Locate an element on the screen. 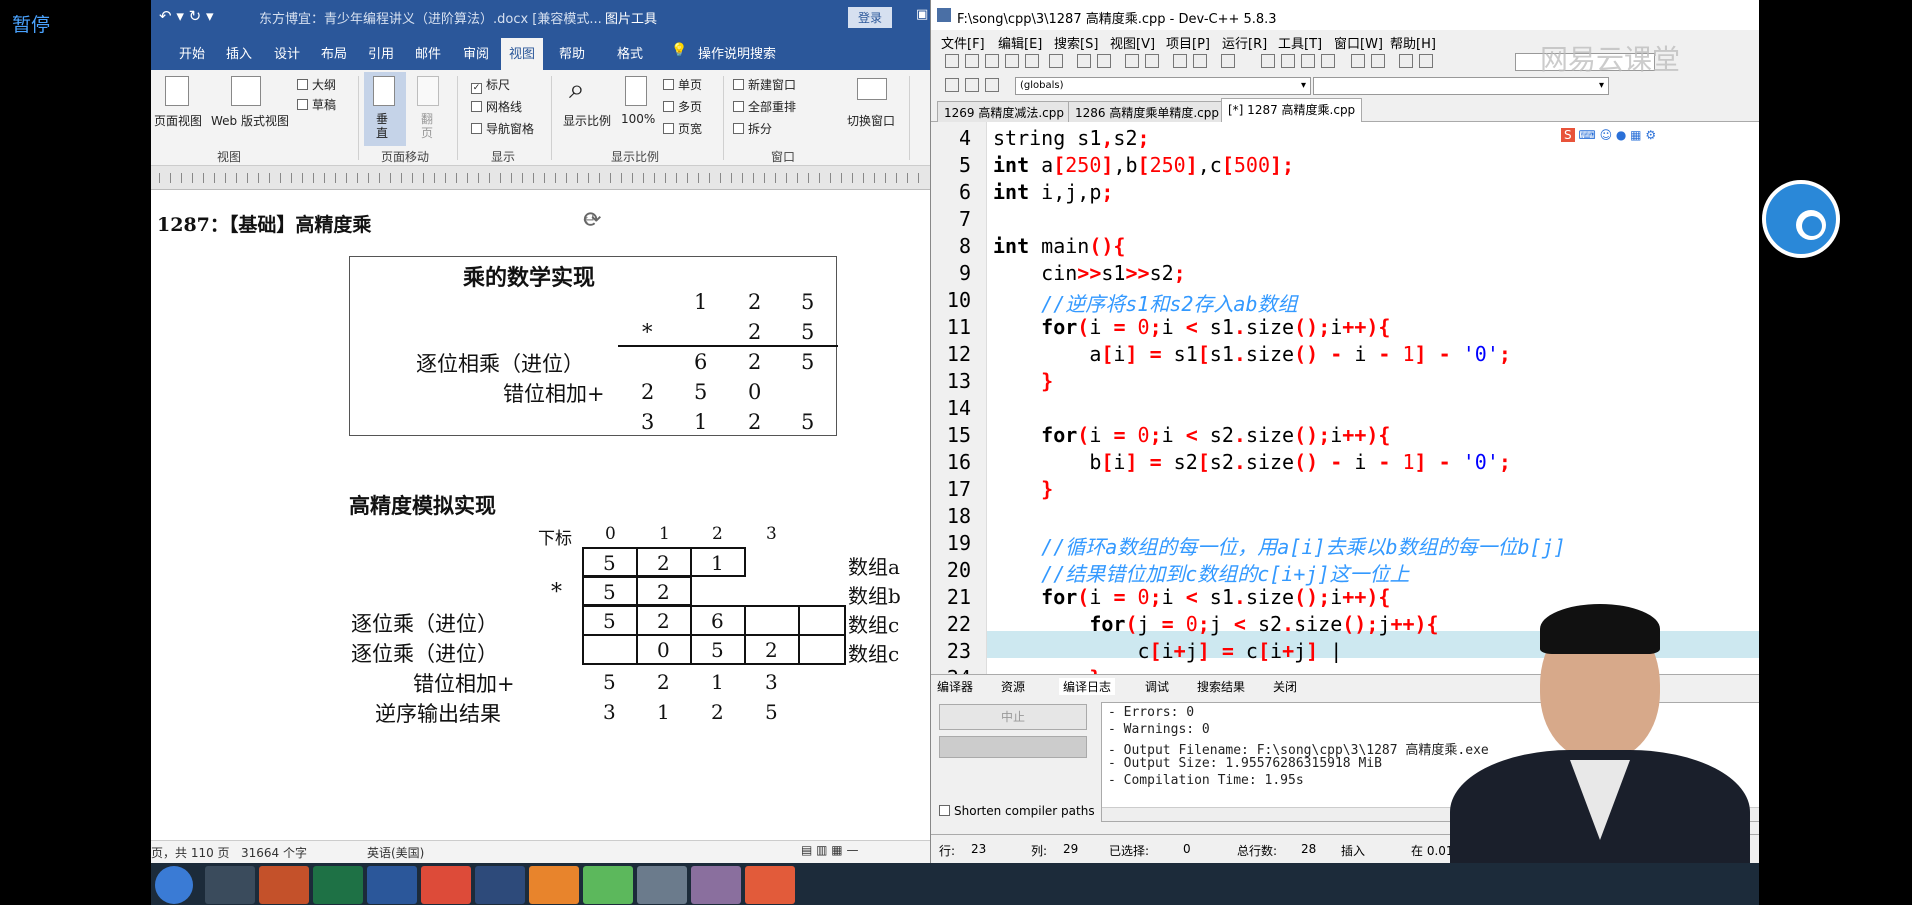  tab-close: 关闭 is located at coordinates (1285, 686).